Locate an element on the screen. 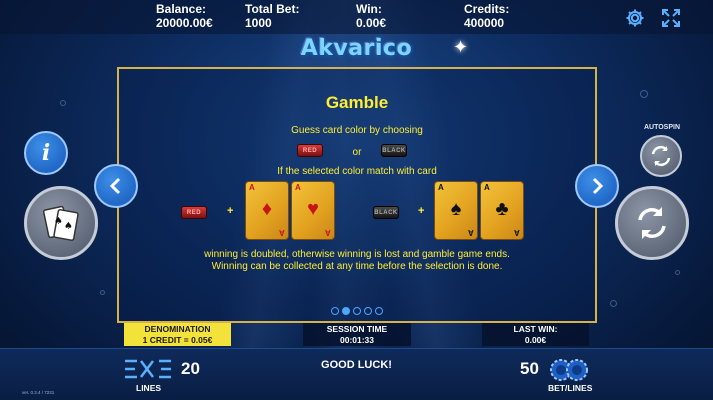 This screenshot has height=400, width=713. settings-button is located at coordinates (635, 18).